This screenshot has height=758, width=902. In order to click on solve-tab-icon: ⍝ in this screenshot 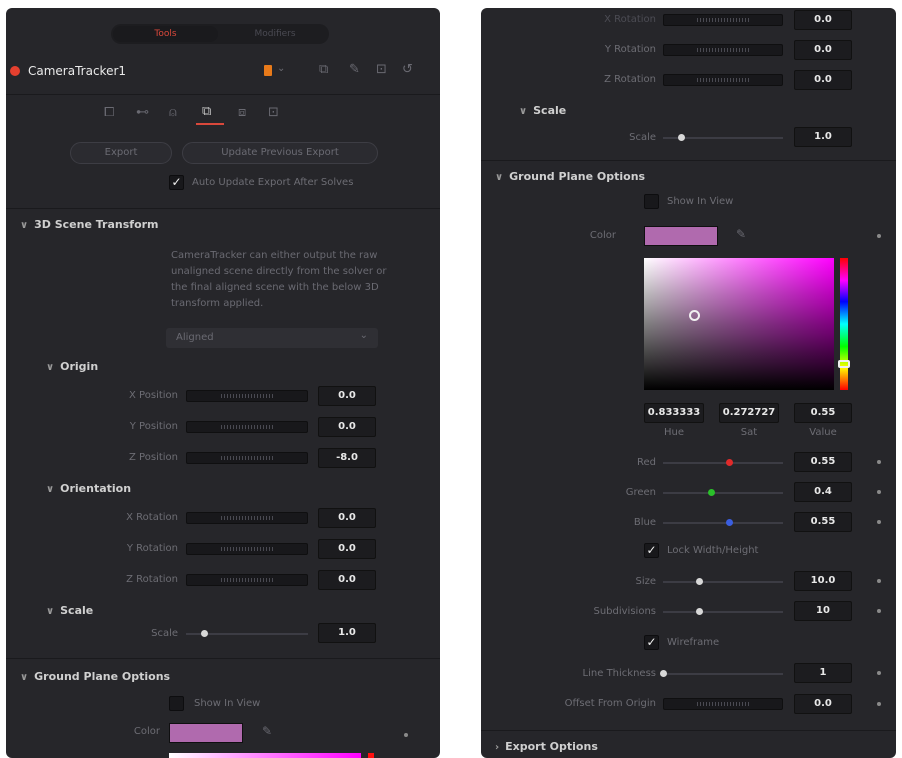, I will do `click(173, 112)`.